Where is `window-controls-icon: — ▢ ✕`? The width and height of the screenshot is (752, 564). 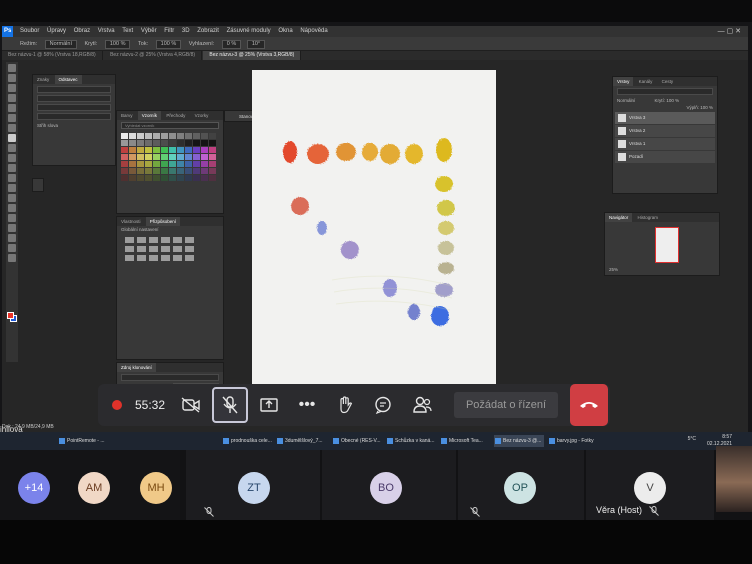
window-controls-icon: — ▢ ✕ is located at coordinates (729, 31).